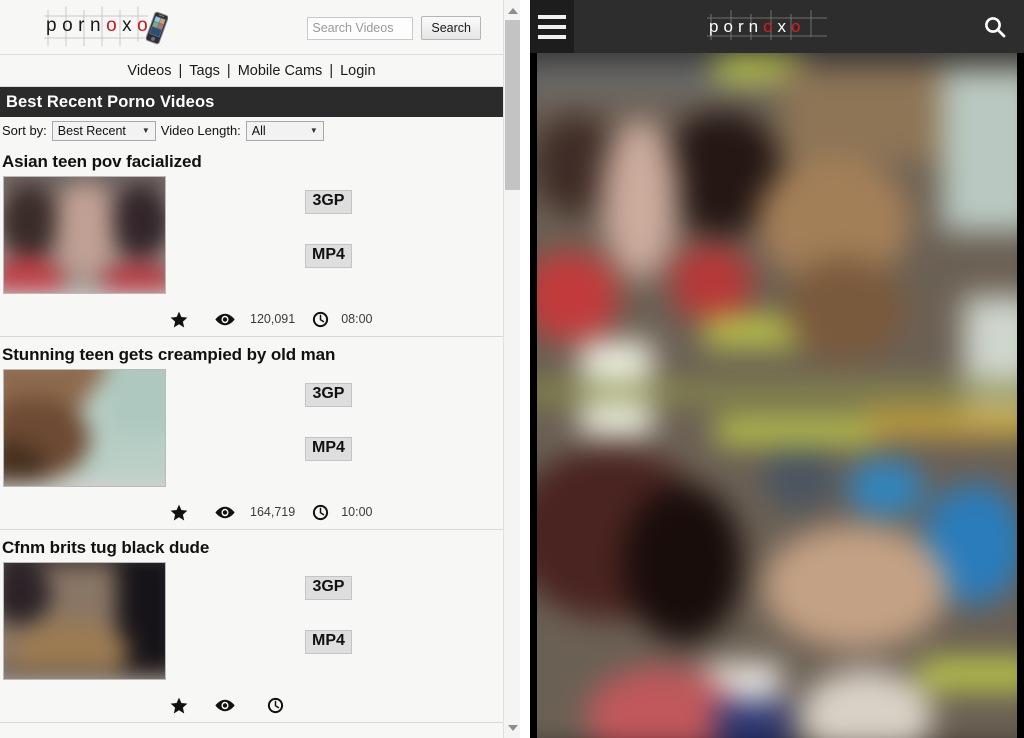 Image resolution: width=1024 pixels, height=738 pixels. Describe the element at coordinates (360, 28) in the screenshot. I see `search-input` at that location.